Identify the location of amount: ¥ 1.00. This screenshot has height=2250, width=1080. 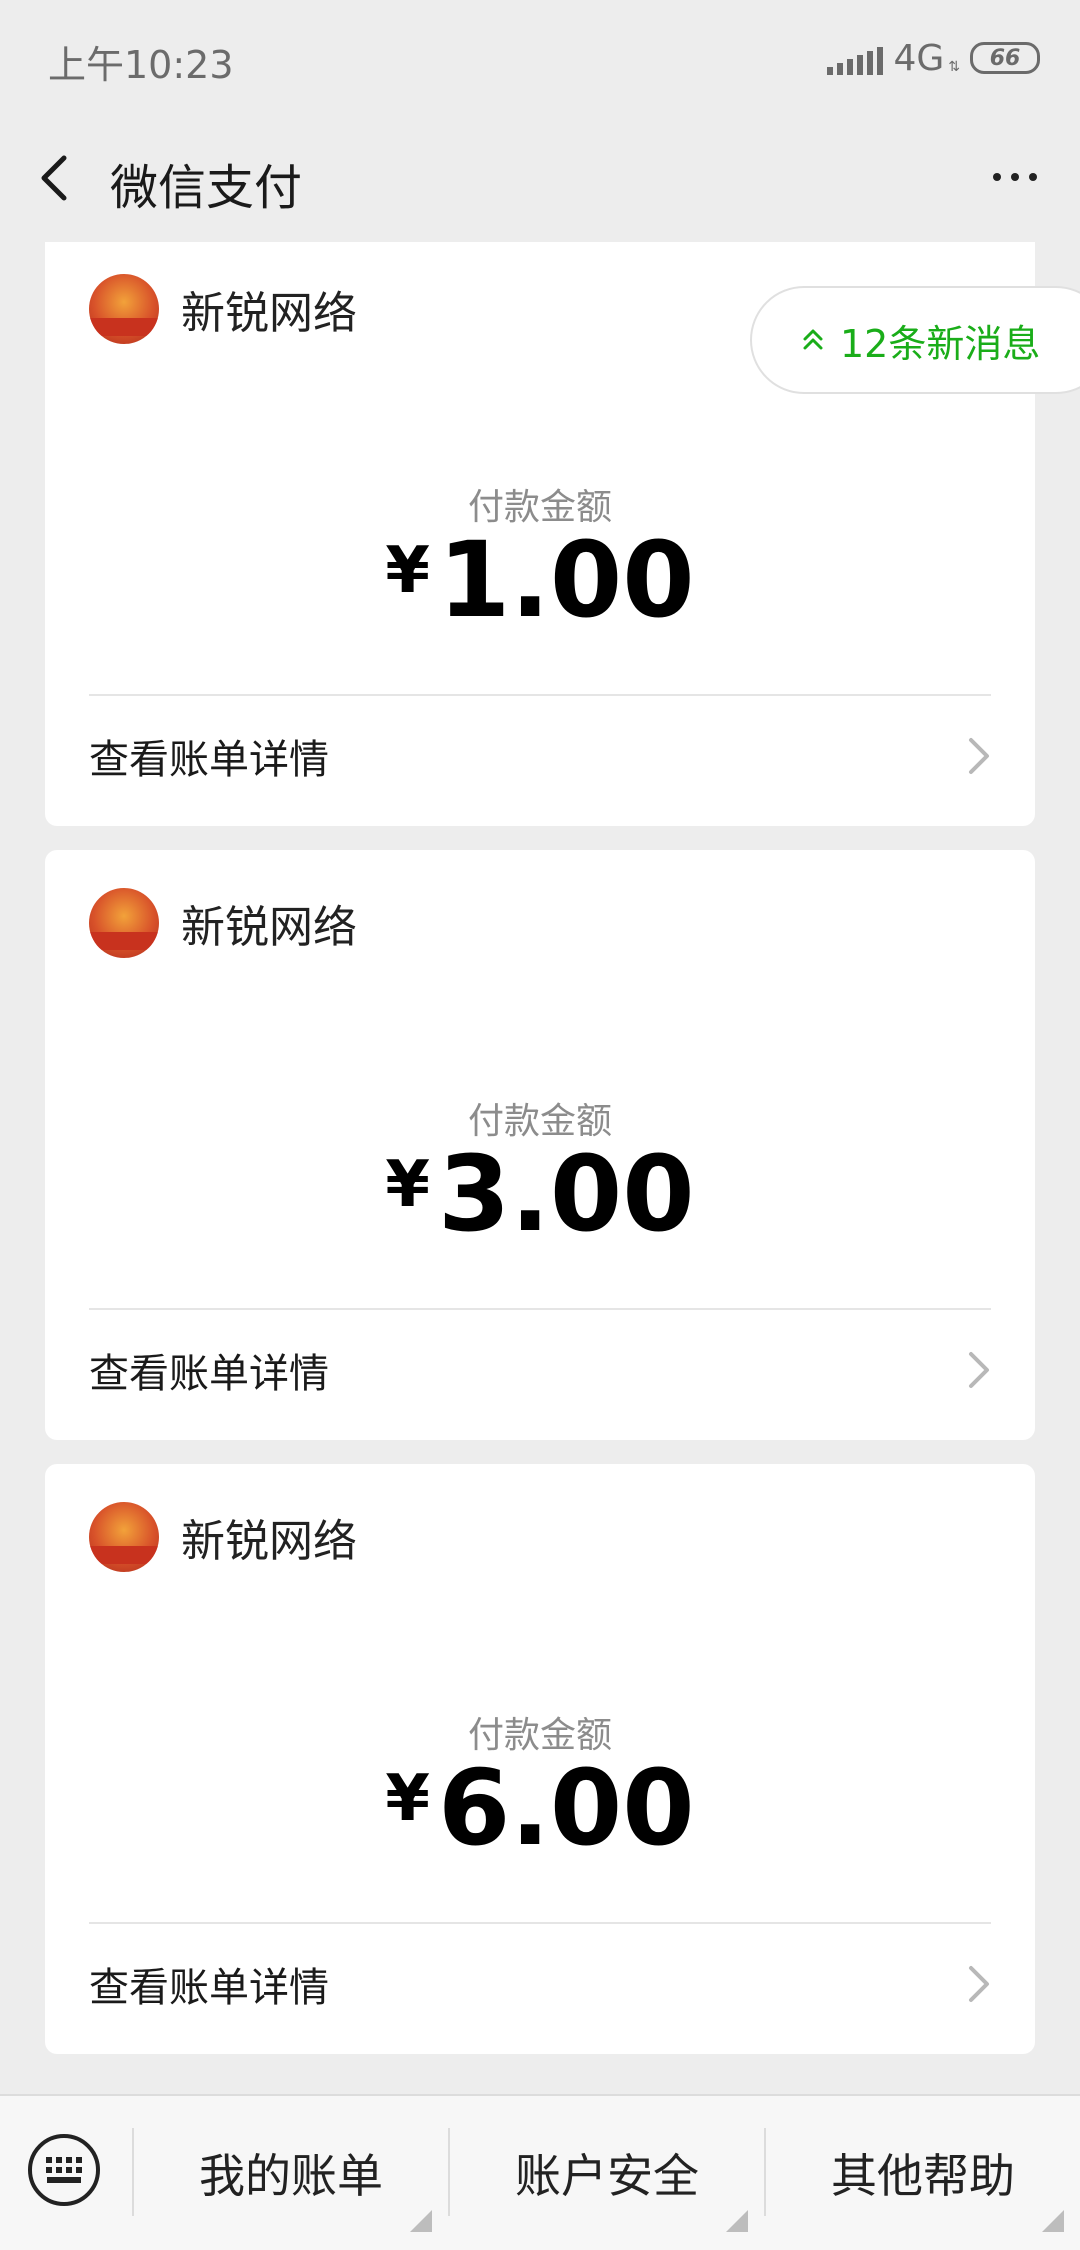
(540, 580).